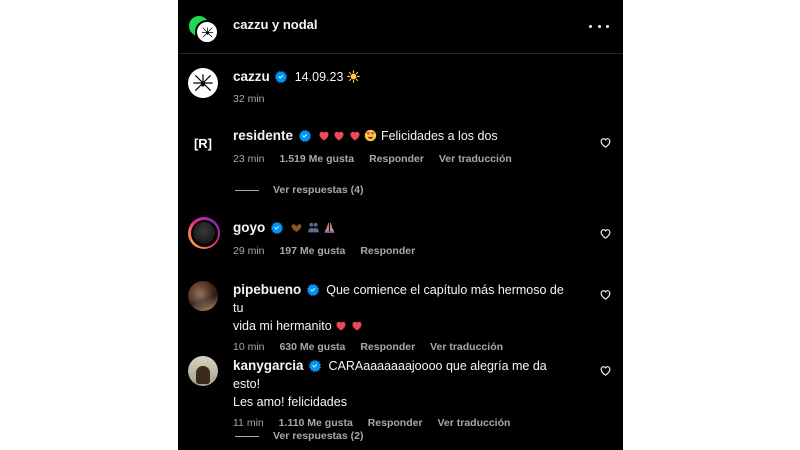 The width and height of the screenshot is (800, 450). I want to click on post-header: cazzu y nodal, so click(400, 27).